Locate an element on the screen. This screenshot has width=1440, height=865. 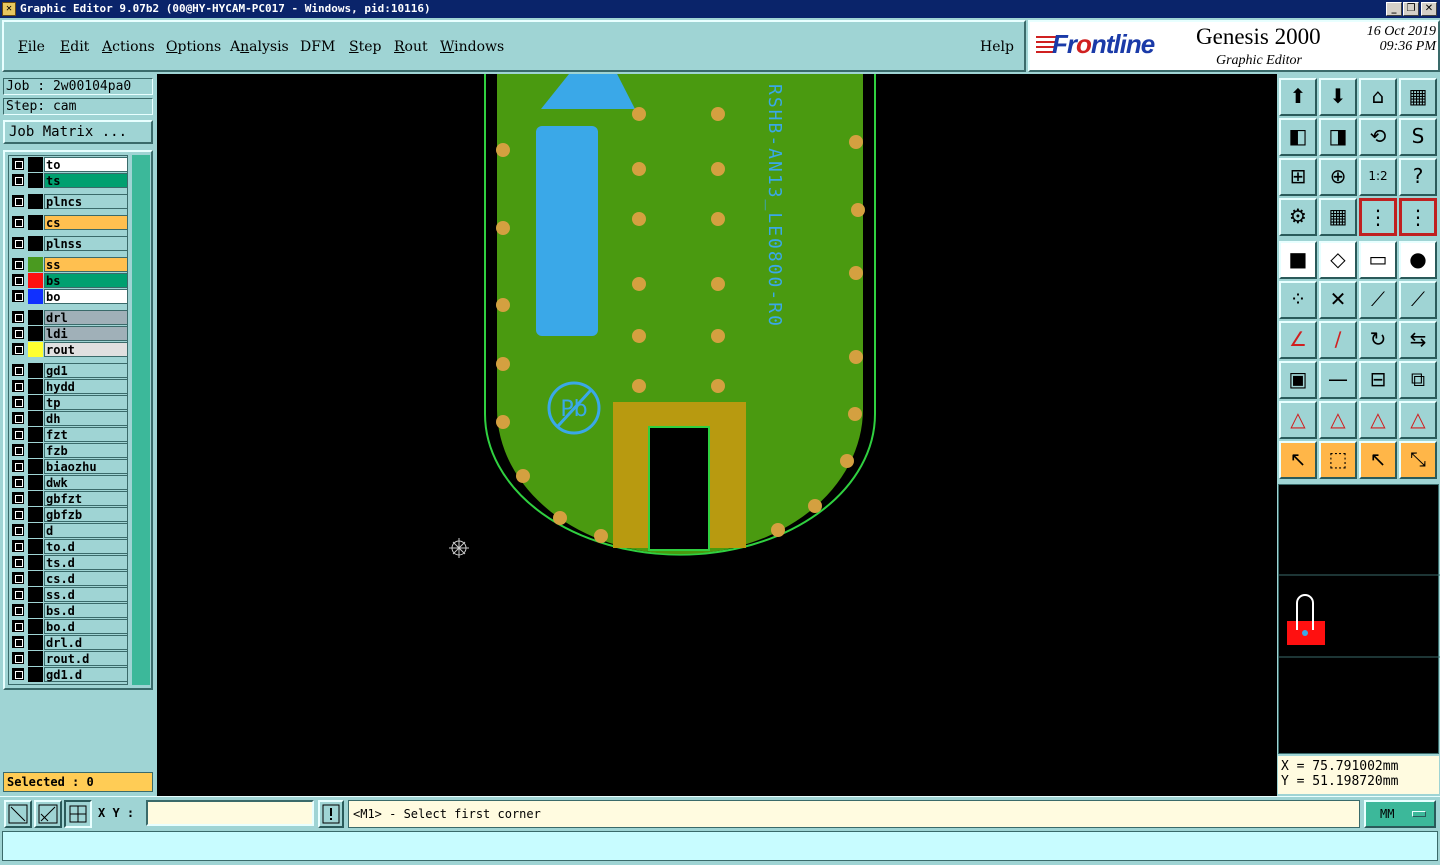
layer-name: bs.d is located at coordinates (86, 610).